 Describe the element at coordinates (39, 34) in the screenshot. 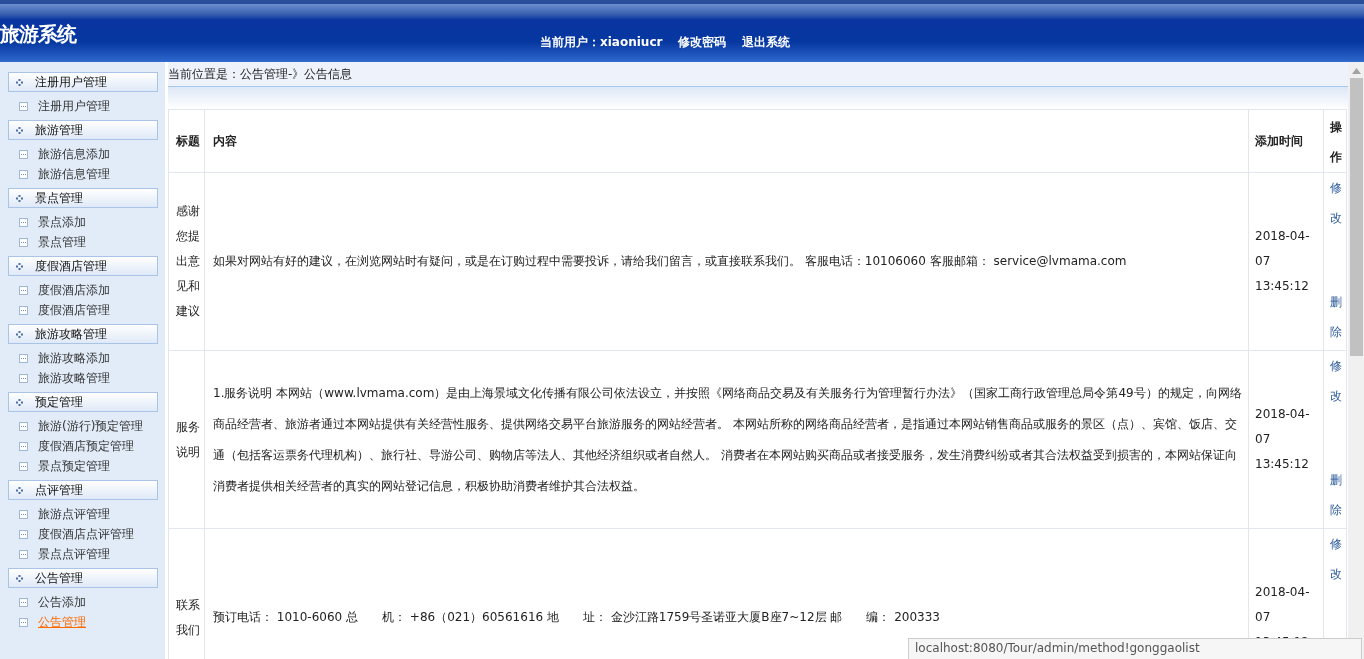

I see `system-title: 旅游系统` at that location.